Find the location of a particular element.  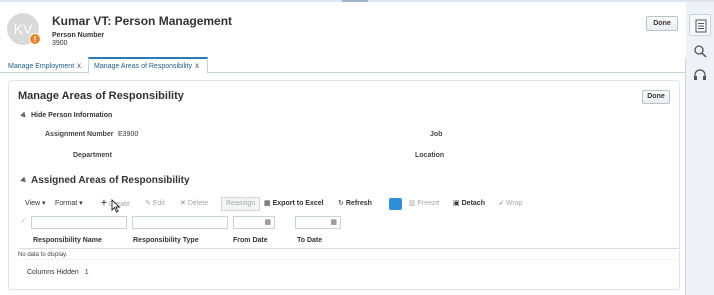

refresh-icon: ↻ is located at coordinates (341, 203).